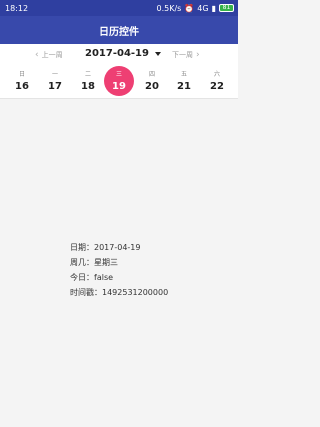 The height and width of the screenshot is (427, 320). I want to click on day-cell-thu: 四 20, so click(152, 81).